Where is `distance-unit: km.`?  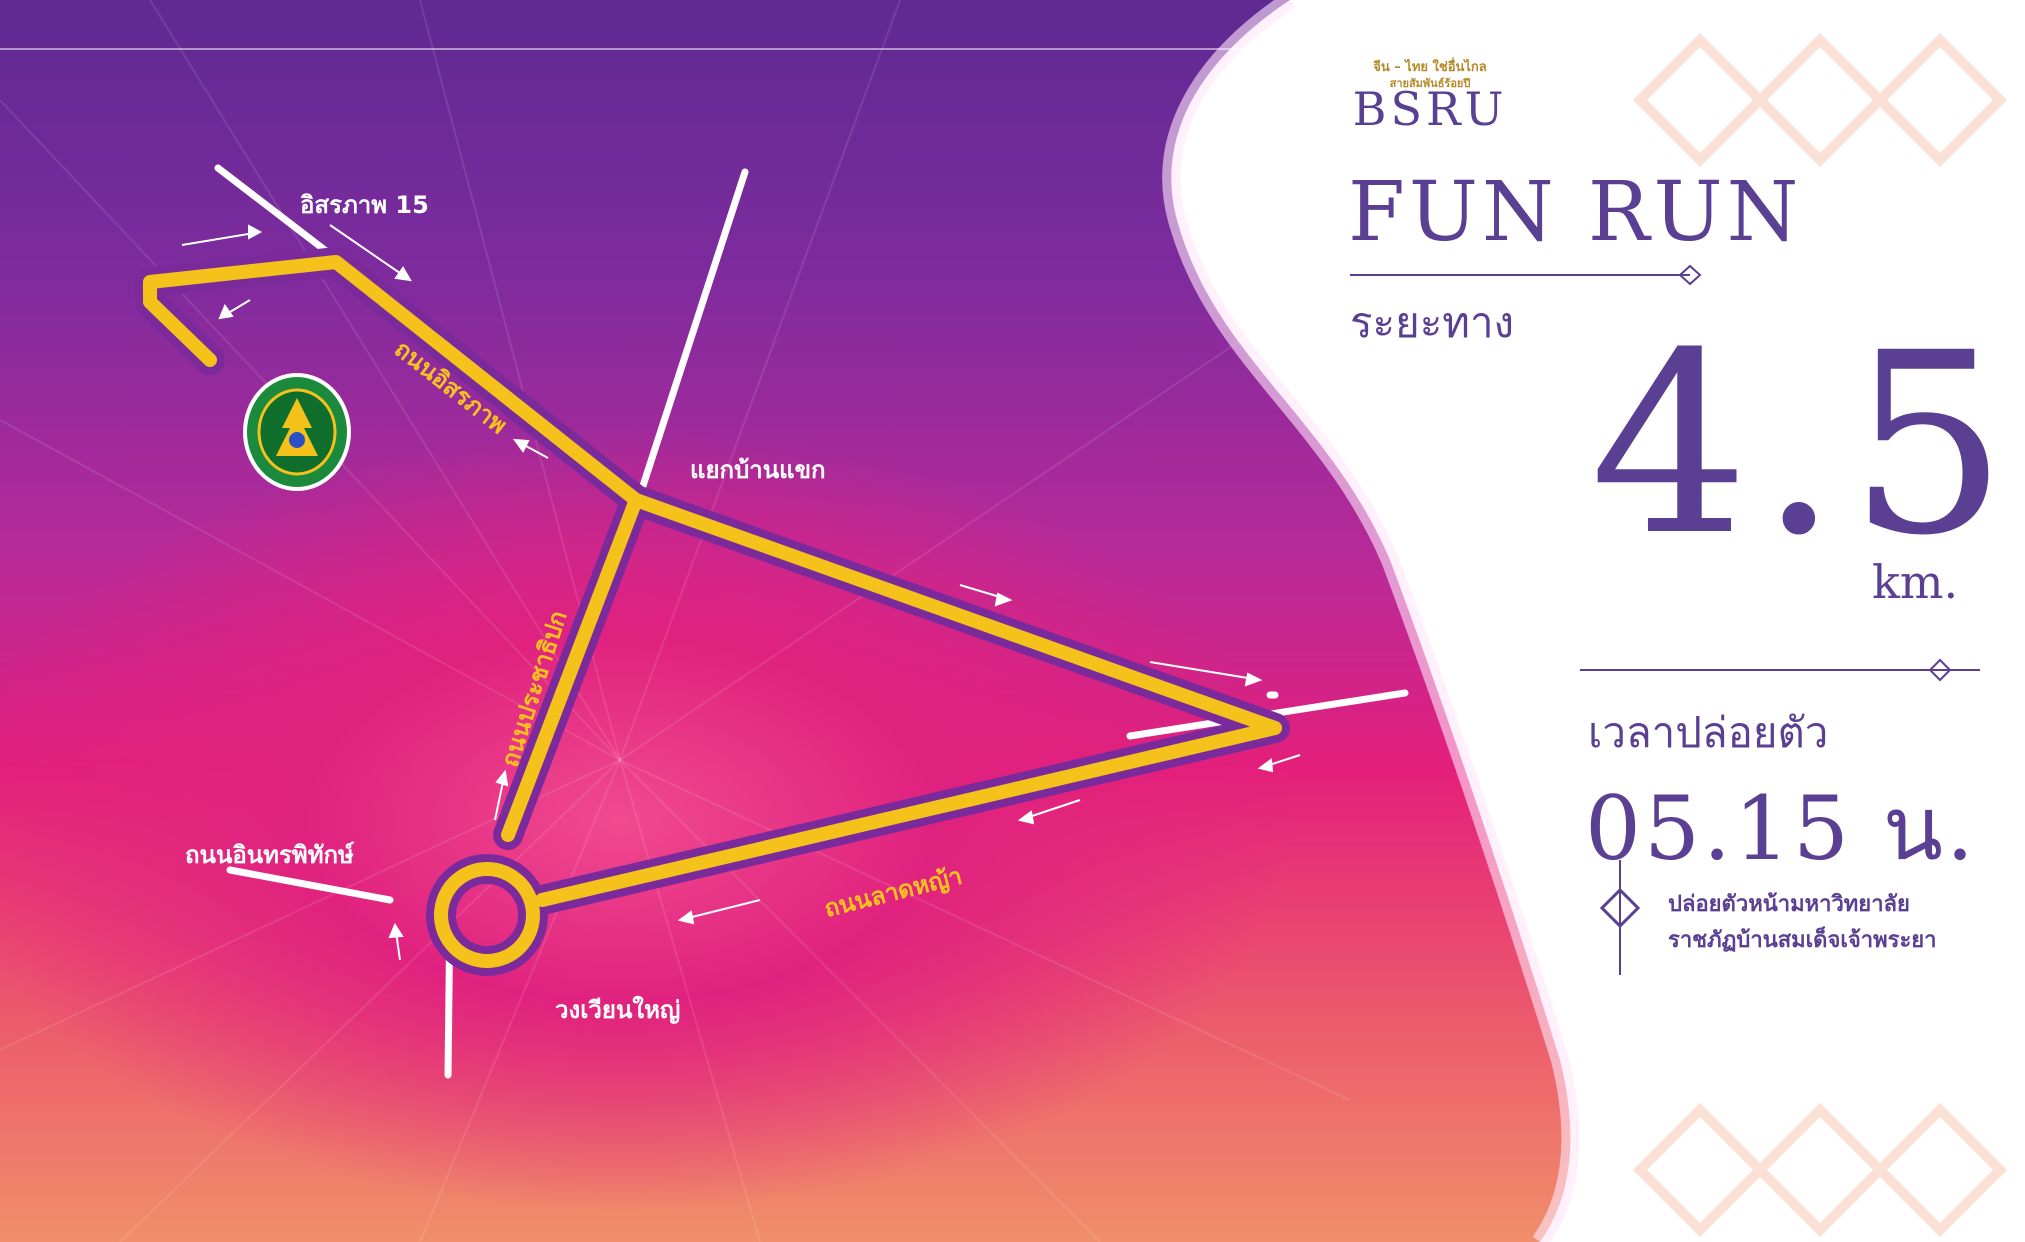
distance-unit: km. is located at coordinates (1915, 582).